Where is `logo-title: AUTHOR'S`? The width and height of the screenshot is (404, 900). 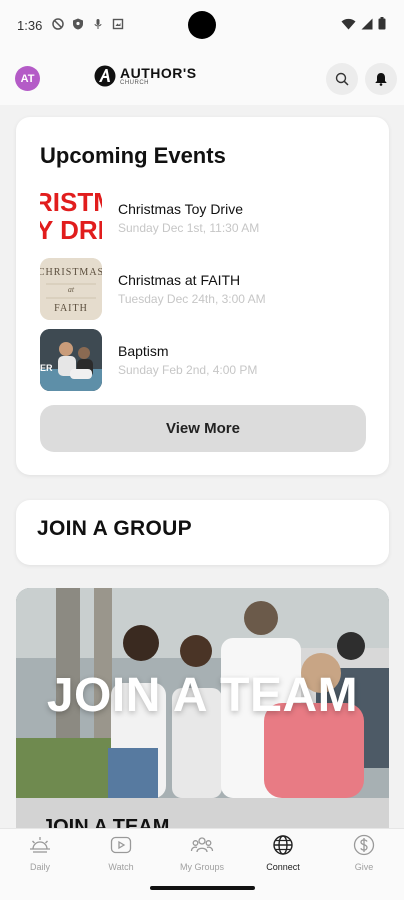 logo-title: AUTHOR'S is located at coordinates (158, 73).